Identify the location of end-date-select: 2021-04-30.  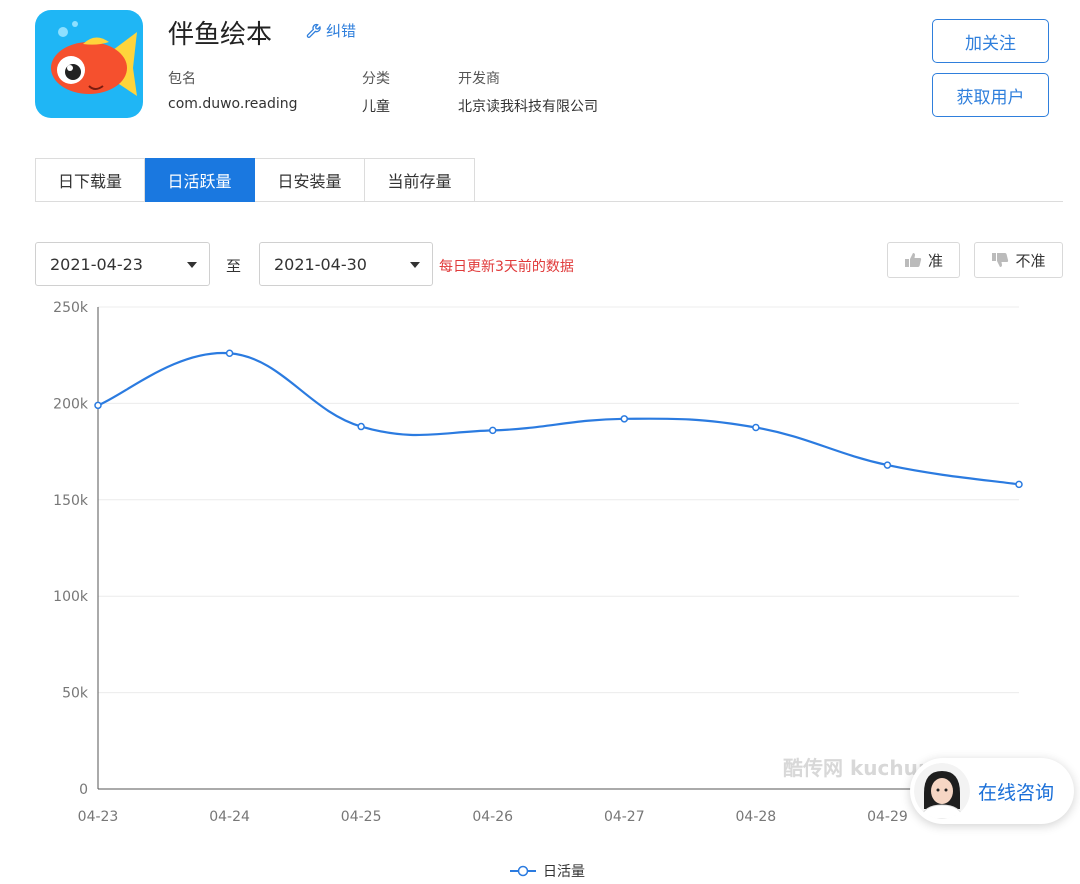
(346, 264).